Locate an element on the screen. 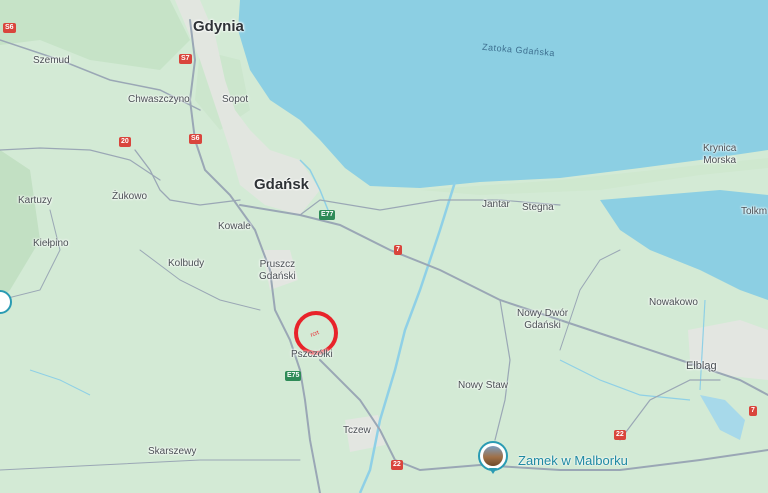 This screenshot has height=493, width=768. place-szemud: Szemud is located at coordinates (51, 61).